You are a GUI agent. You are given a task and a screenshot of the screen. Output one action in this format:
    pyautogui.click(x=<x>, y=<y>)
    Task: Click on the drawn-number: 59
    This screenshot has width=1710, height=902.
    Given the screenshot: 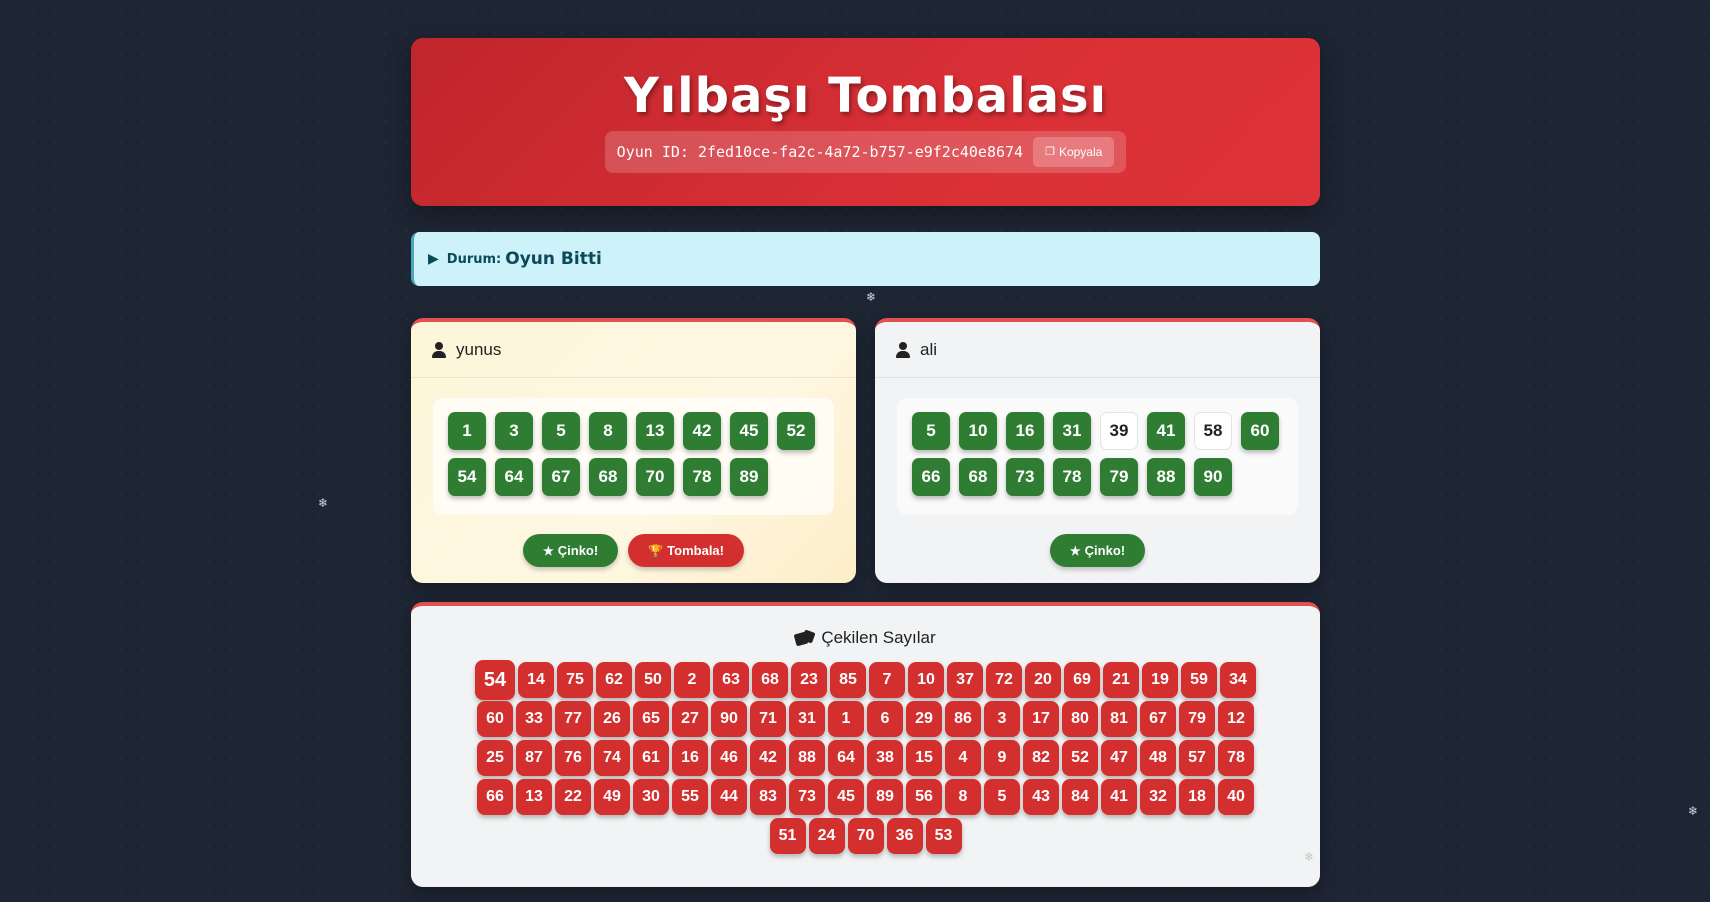 What is the action you would take?
    pyautogui.click(x=1199, y=680)
    